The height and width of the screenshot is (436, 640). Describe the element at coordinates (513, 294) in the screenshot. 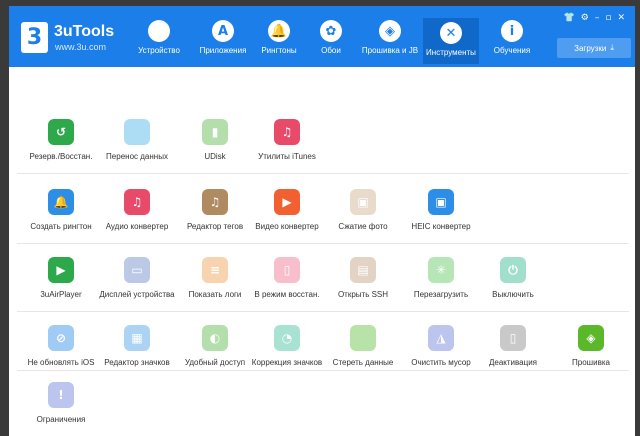

I see `tool-label: Выключить` at that location.